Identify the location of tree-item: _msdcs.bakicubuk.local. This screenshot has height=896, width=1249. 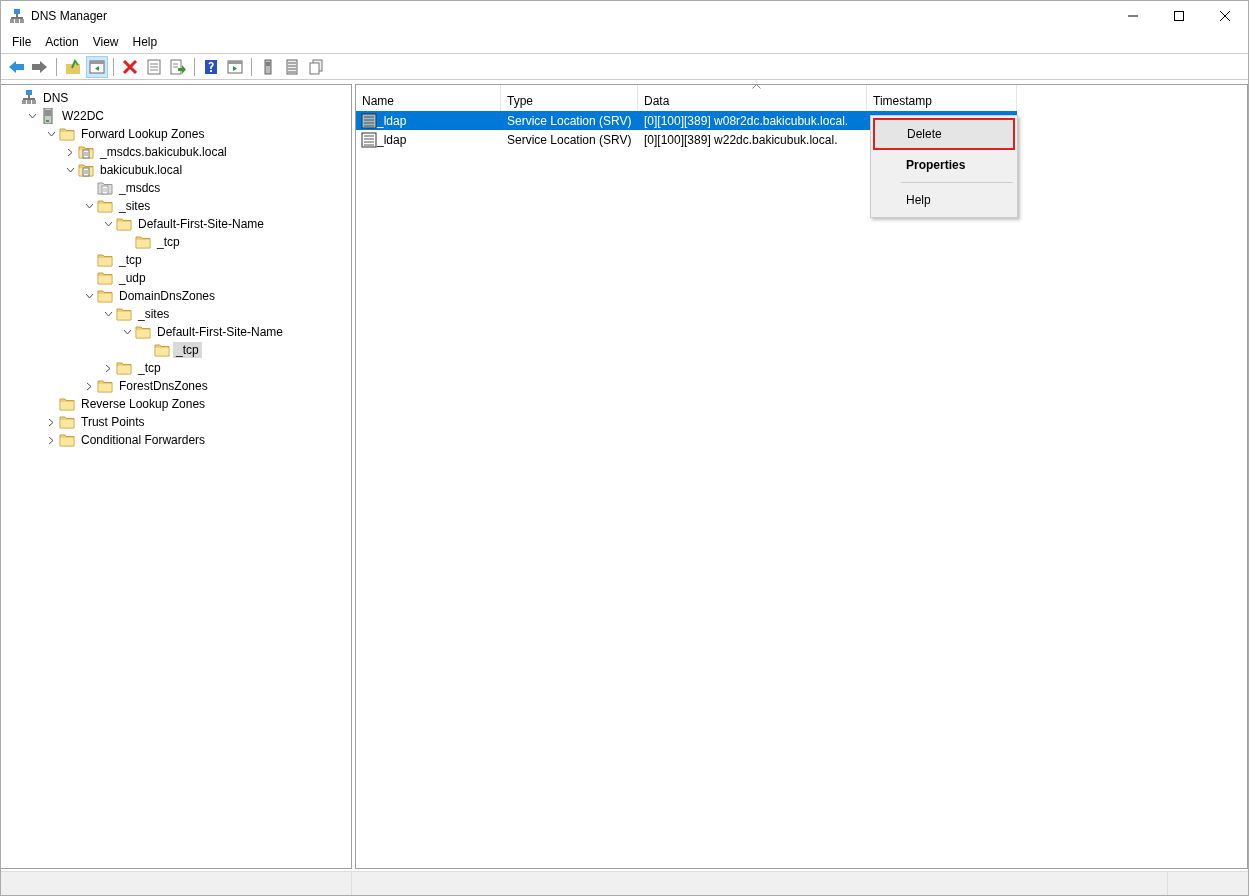
(163, 152).